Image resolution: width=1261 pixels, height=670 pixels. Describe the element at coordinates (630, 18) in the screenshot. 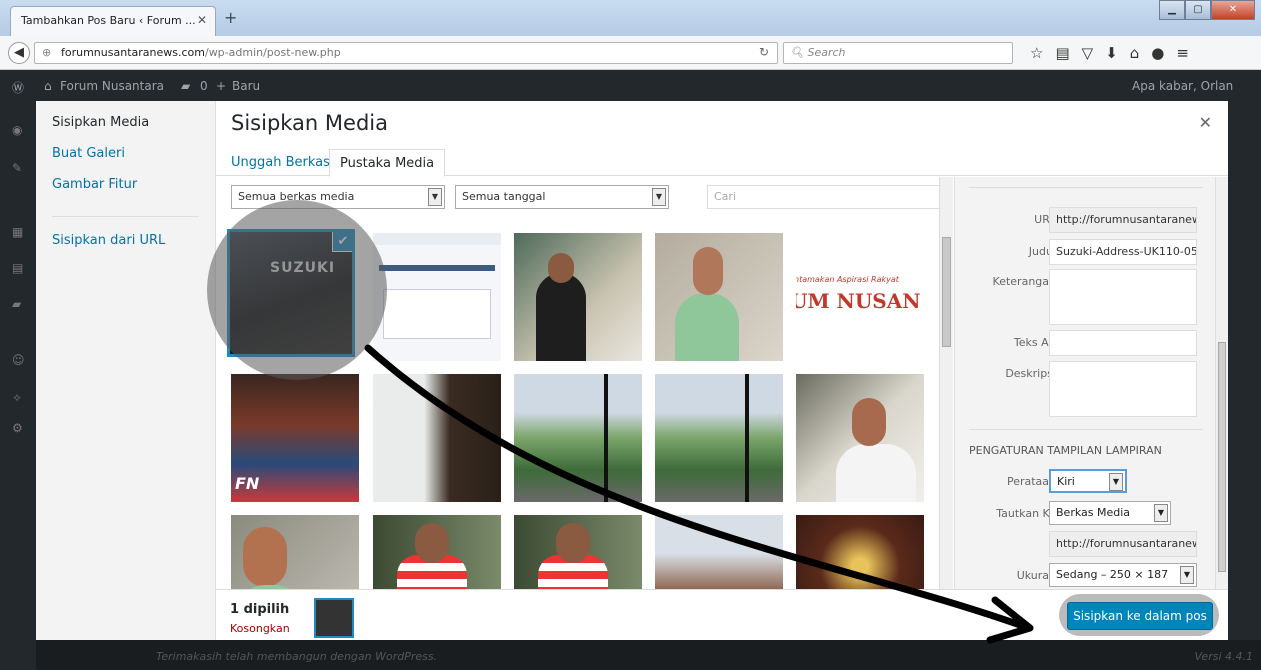

I see `browser-titlebar: Tambahkan Pos Baru ‹ Forum ... ✕ + ▁ ▢ ✕` at that location.